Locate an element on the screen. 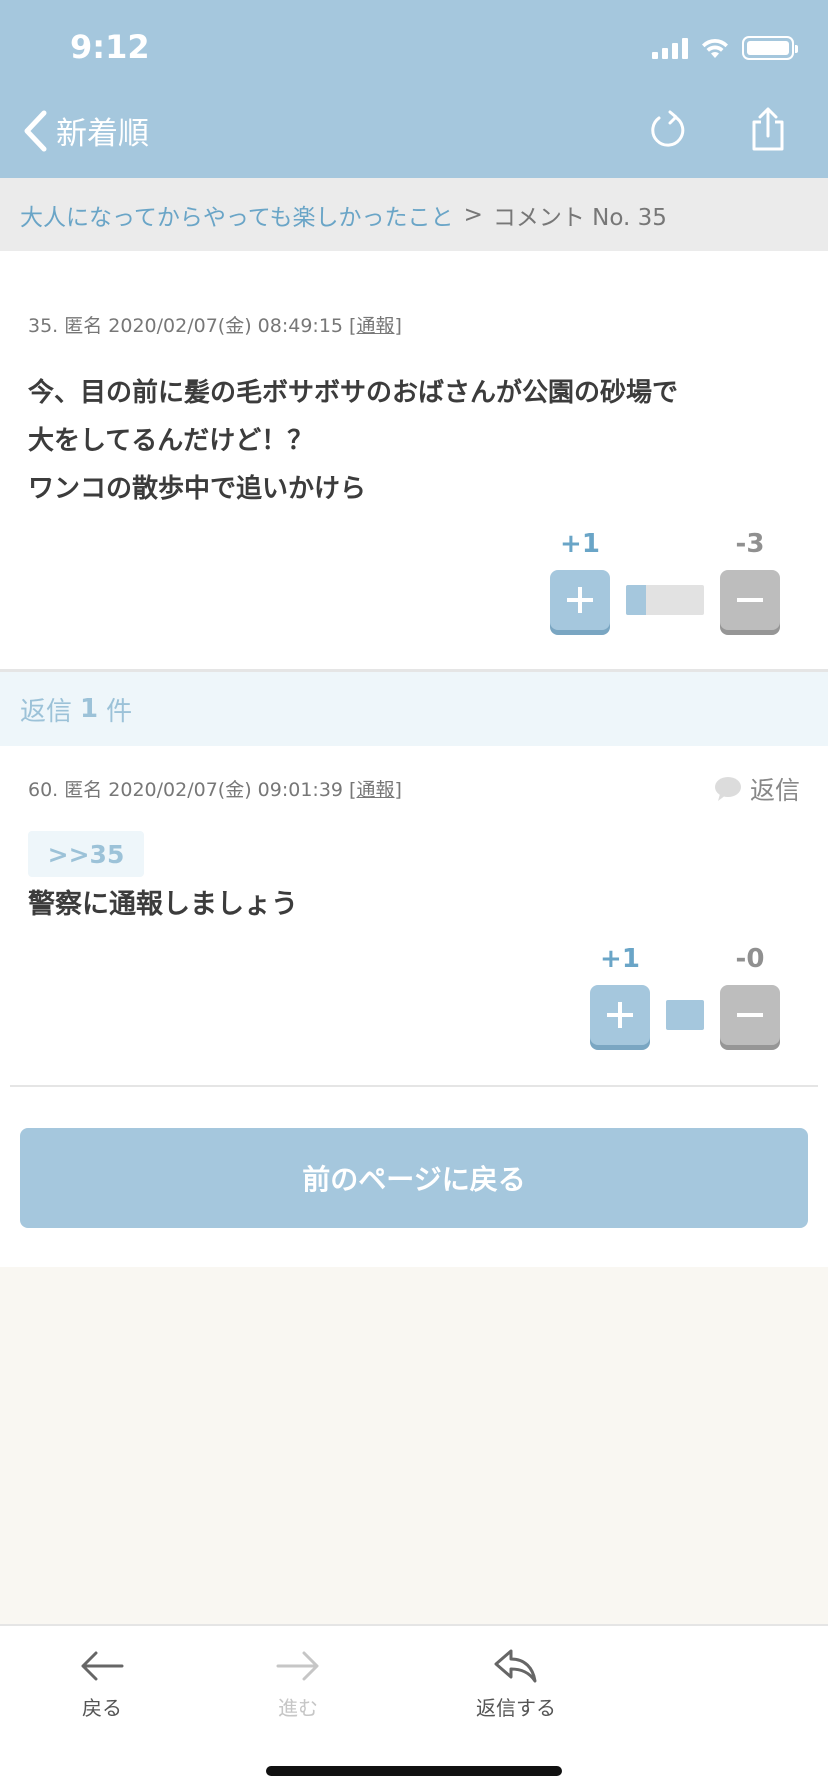  toolbar-forward-label: 進む is located at coordinates (298, 1708).